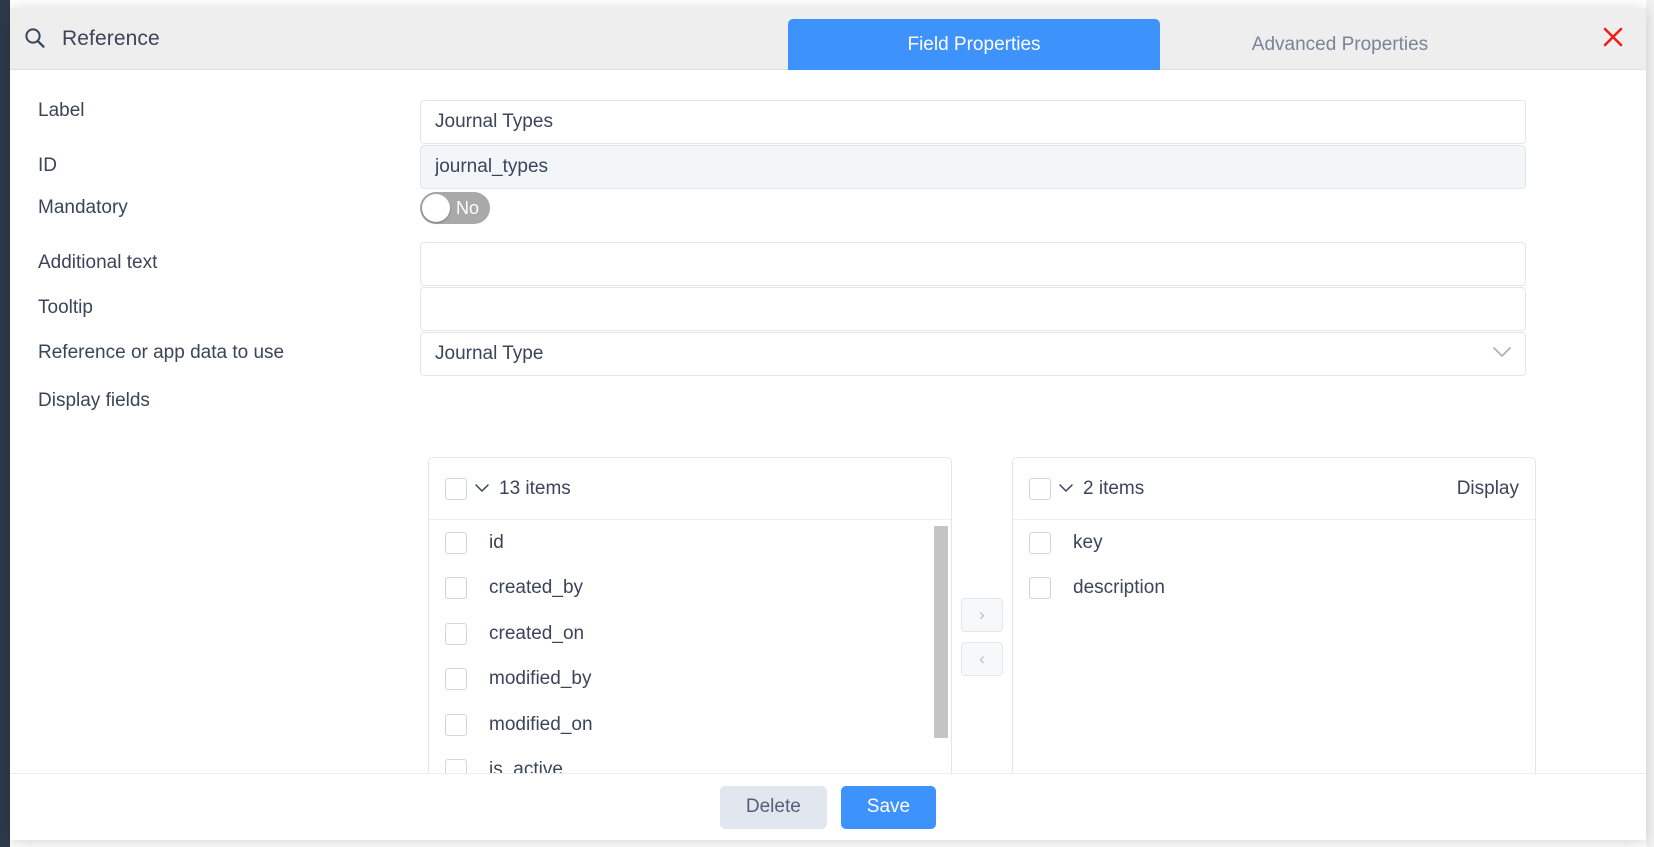 The image size is (1654, 847). Describe the element at coordinates (1274, 589) in the screenshot. I see `list-item: description` at that location.